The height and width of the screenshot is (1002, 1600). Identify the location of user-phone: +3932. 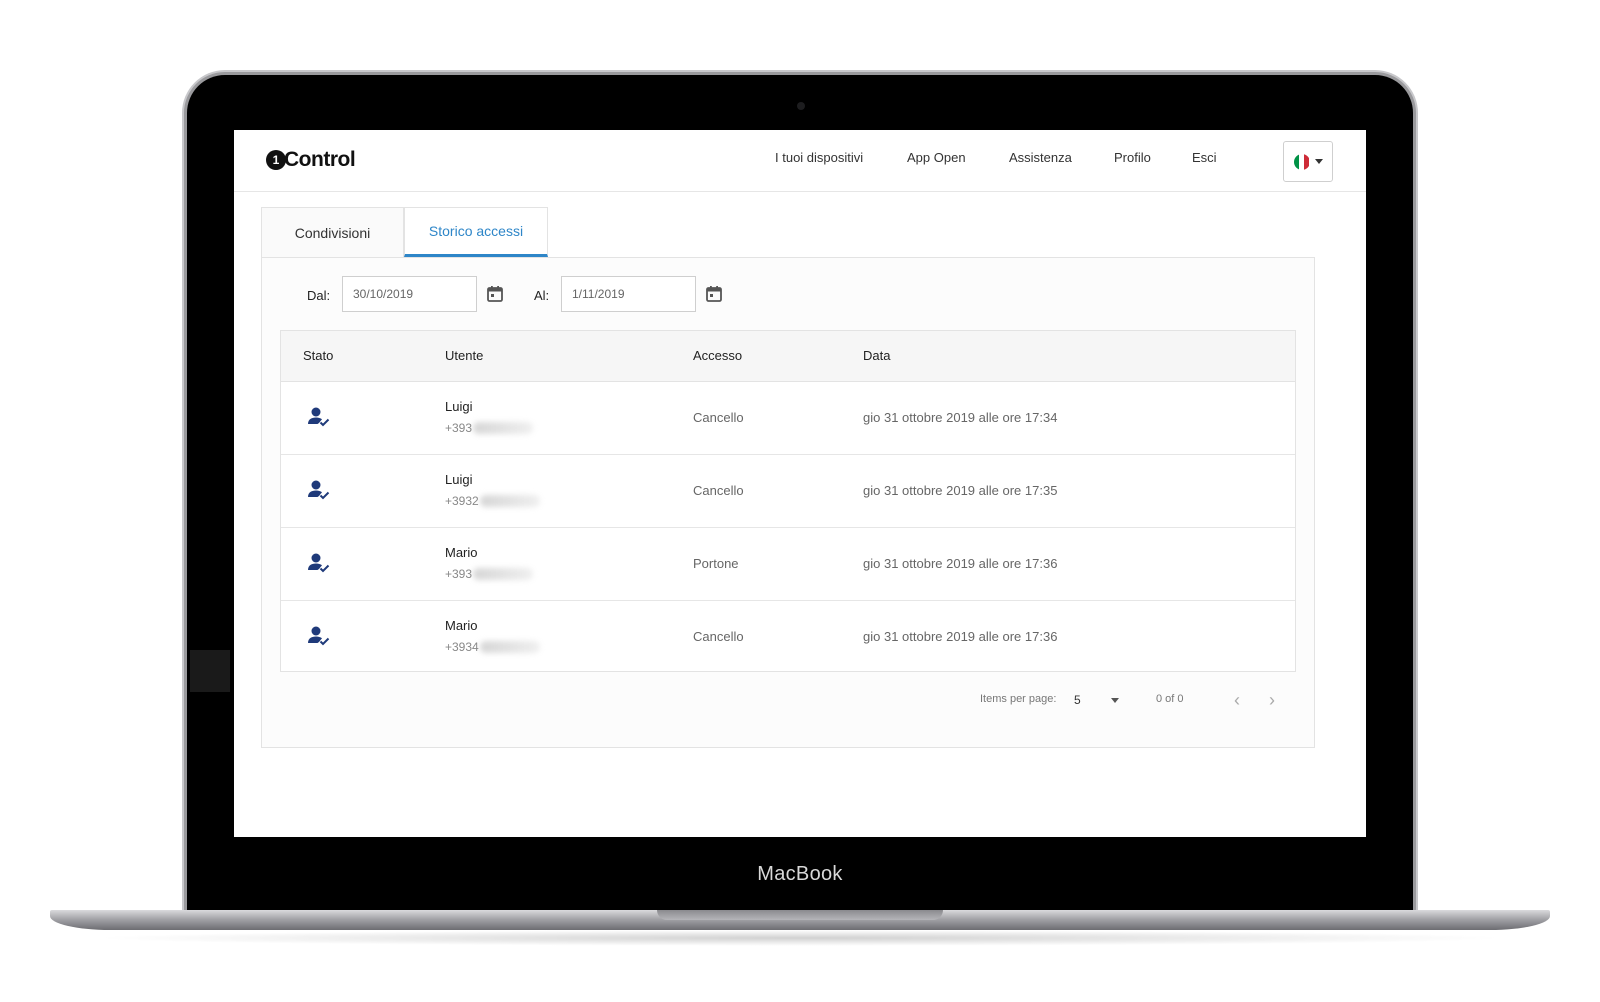
(492, 501).